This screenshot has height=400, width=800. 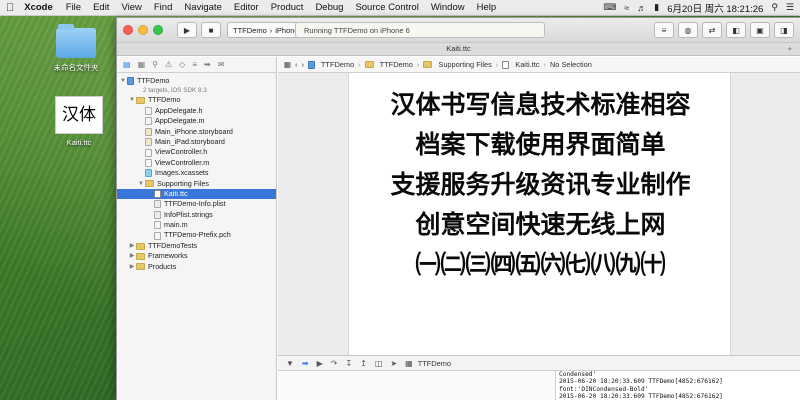 What do you see at coordinates (736, 30) in the screenshot?
I see `navigator-toggle-icon: ◧` at bounding box center [736, 30].